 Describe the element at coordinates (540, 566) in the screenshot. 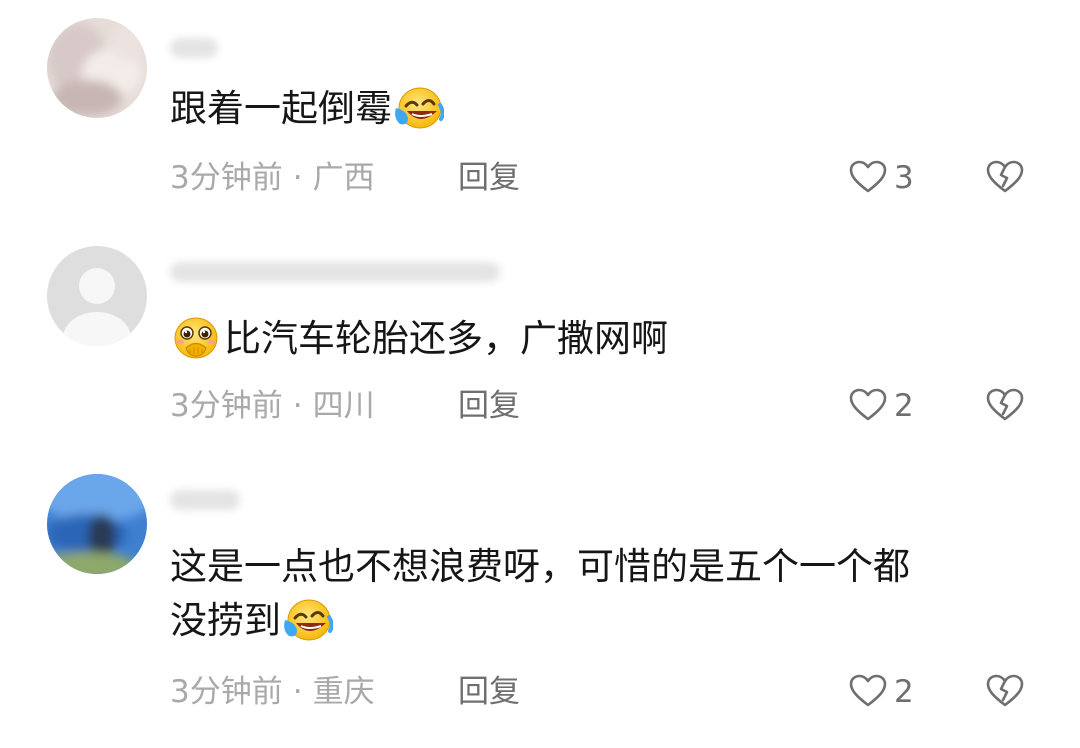

I see `comment-text-line: 这是一点也不想浪费呀，可惜的是五个一个都` at that location.